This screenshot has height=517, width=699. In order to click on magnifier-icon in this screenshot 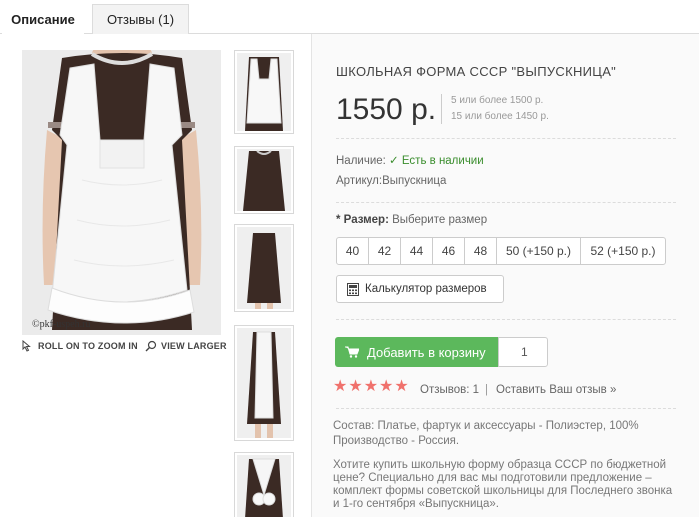, I will do `click(151, 346)`.